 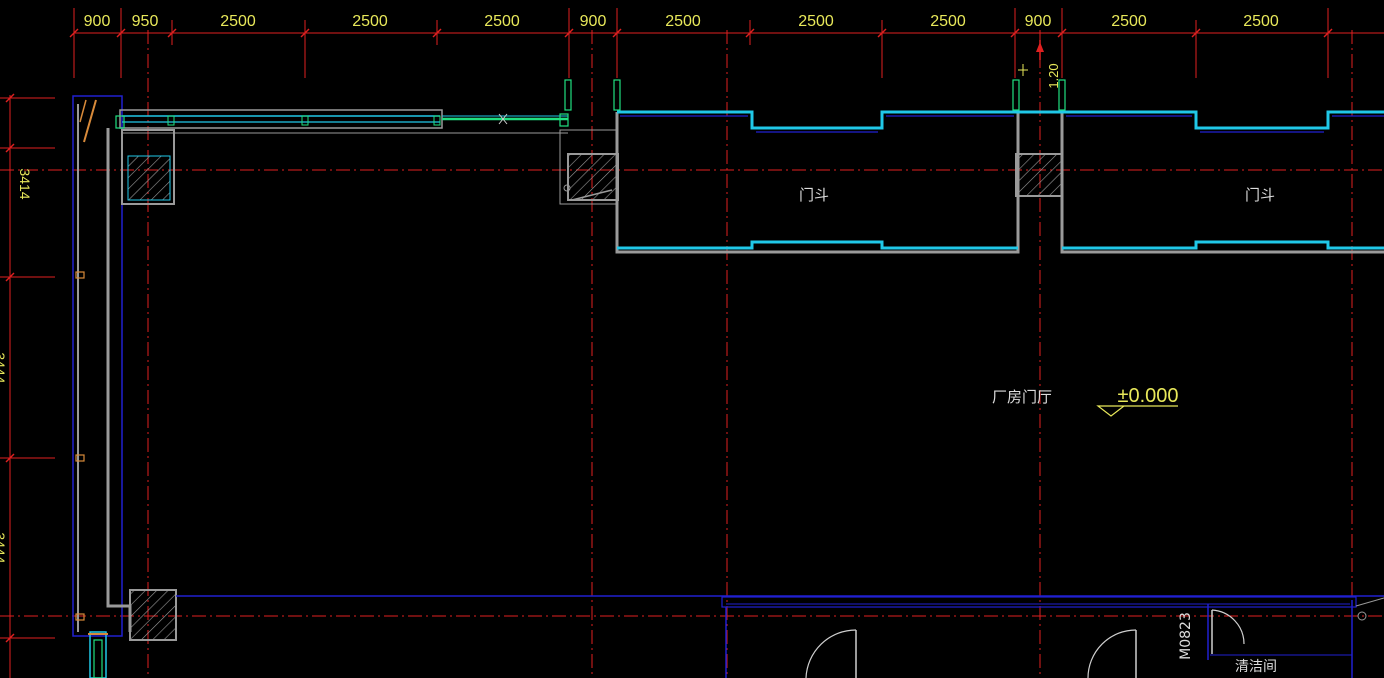 I want to click on dim-label-8: 2500, so click(x=816, y=21).